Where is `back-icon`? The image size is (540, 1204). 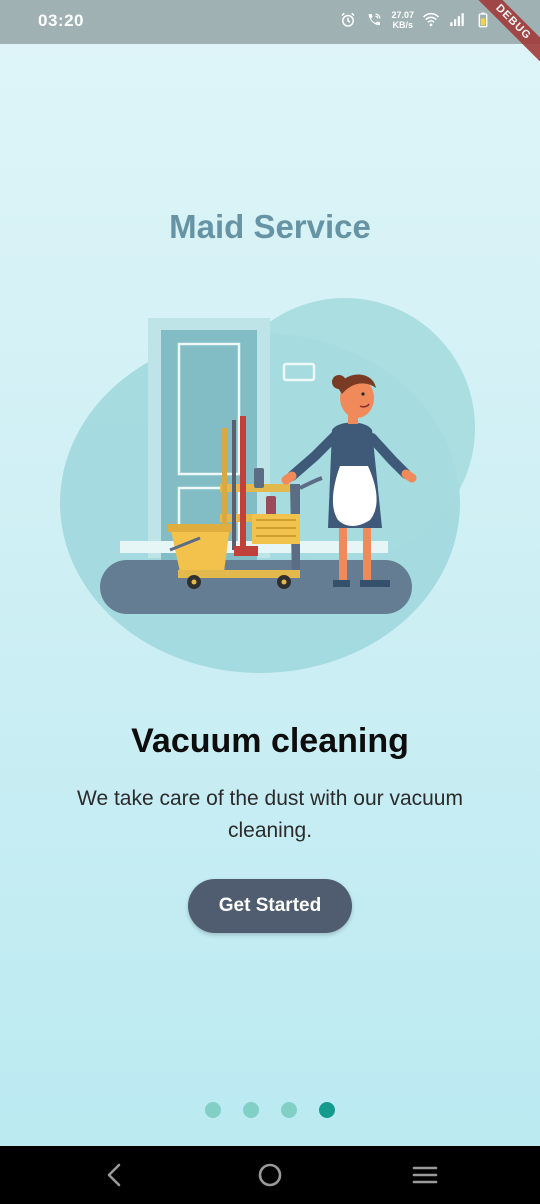 back-icon is located at coordinates (115, 1175).